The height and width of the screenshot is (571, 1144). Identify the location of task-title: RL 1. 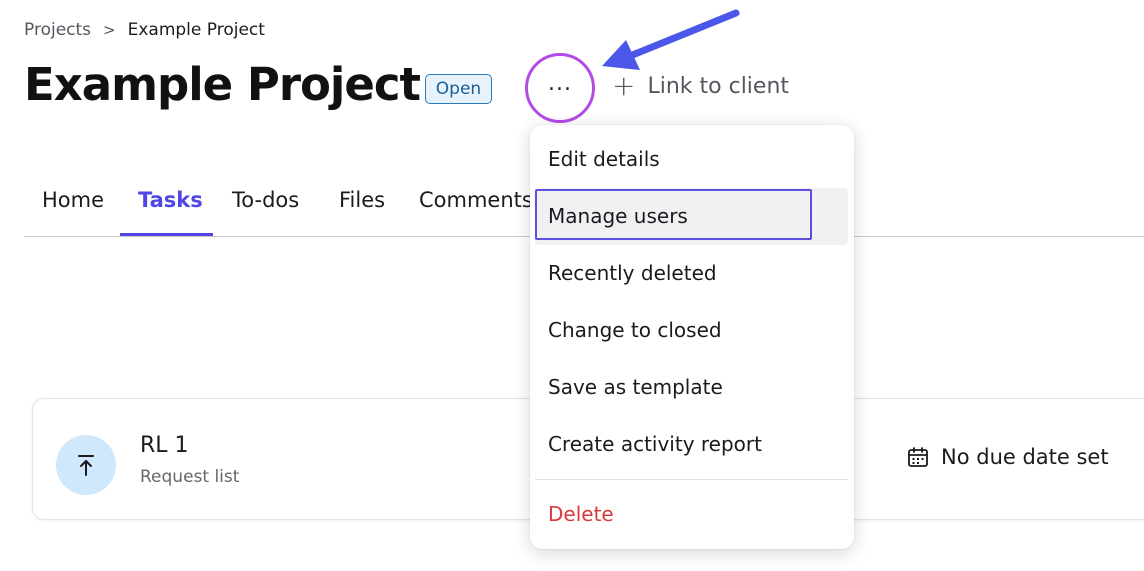
(164, 445).